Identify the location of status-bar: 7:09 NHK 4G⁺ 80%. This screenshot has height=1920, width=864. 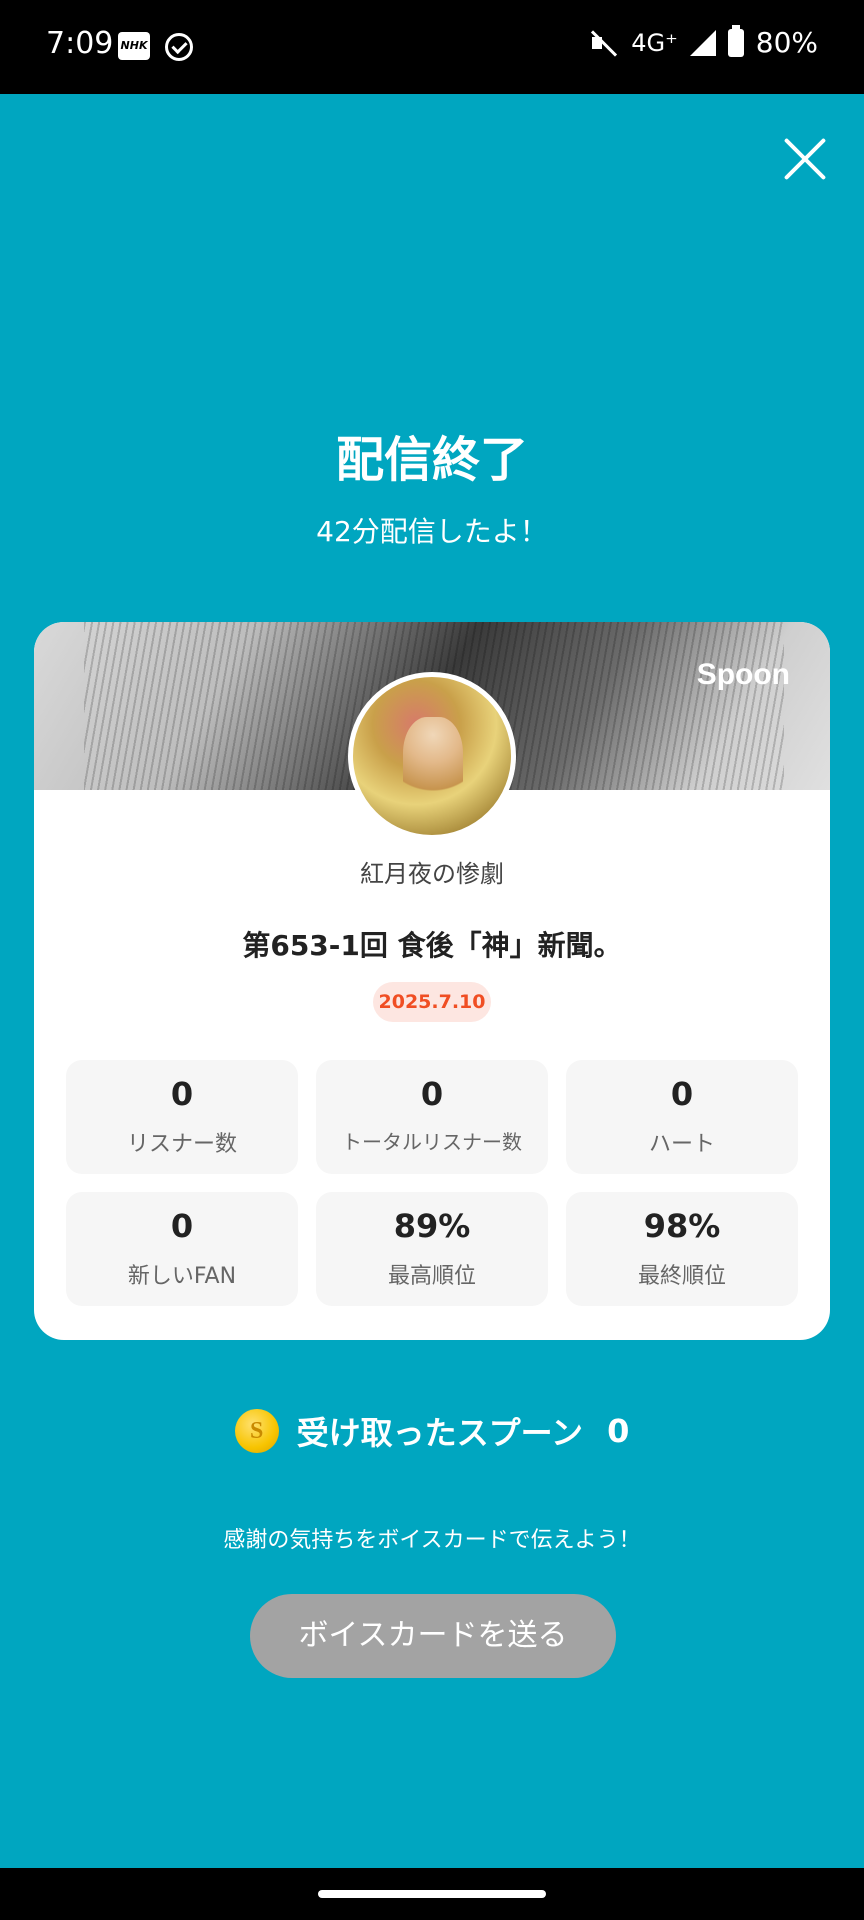
(432, 47).